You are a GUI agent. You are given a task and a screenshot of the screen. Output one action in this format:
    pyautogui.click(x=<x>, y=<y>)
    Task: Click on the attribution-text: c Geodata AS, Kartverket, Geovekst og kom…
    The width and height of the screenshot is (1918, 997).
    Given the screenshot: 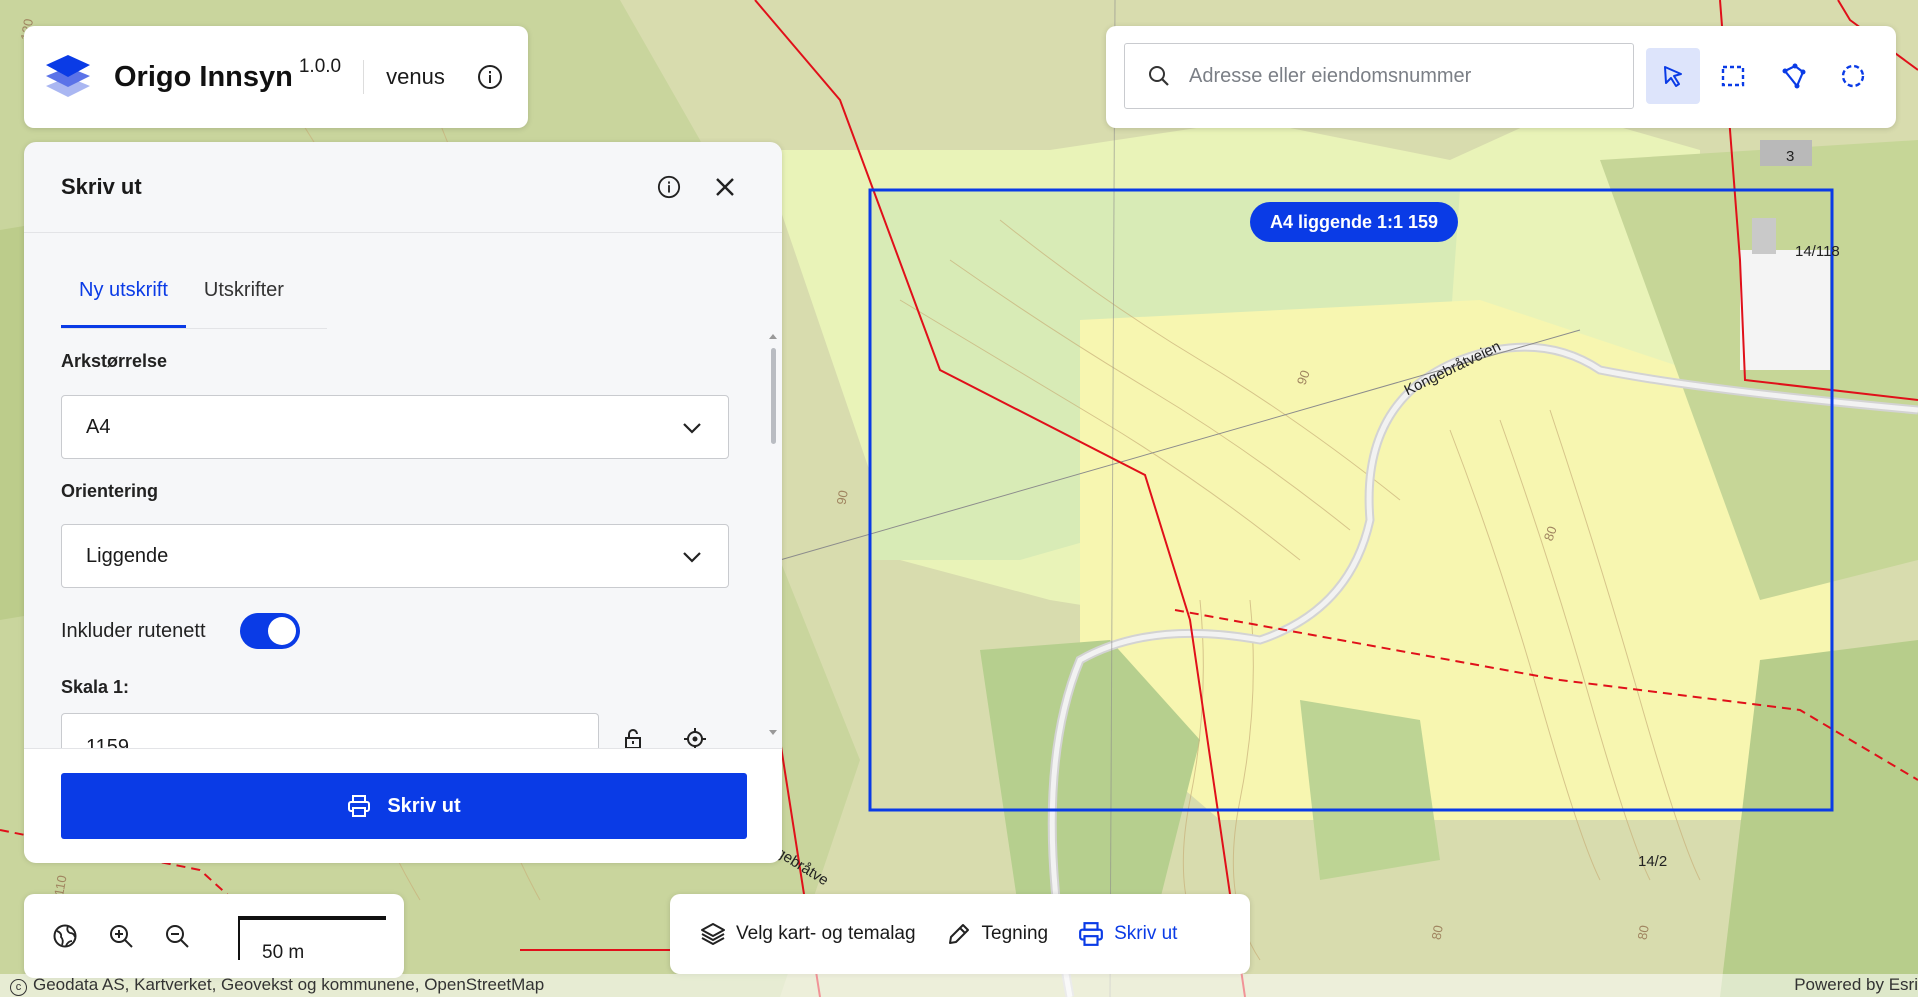 What is the action you would take?
    pyautogui.click(x=277, y=985)
    